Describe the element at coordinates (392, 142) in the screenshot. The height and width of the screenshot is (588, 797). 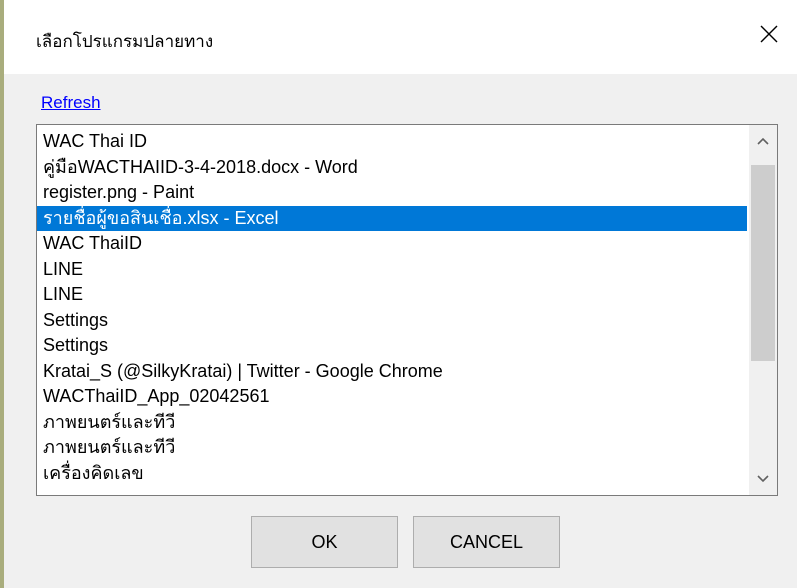
I see `list-item: WAC Thai ID` at that location.